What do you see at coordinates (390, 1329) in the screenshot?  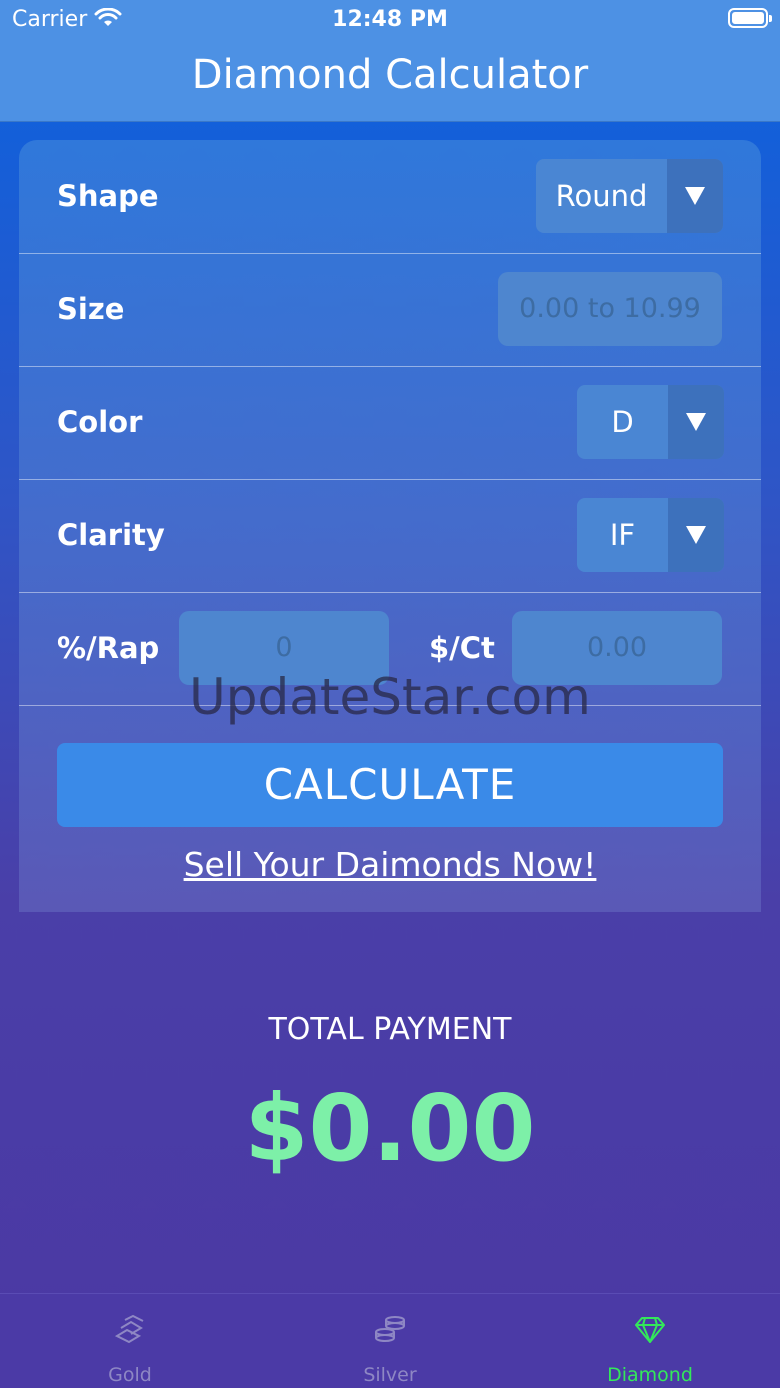 I see `silver-coins-icon` at bounding box center [390, 1329].